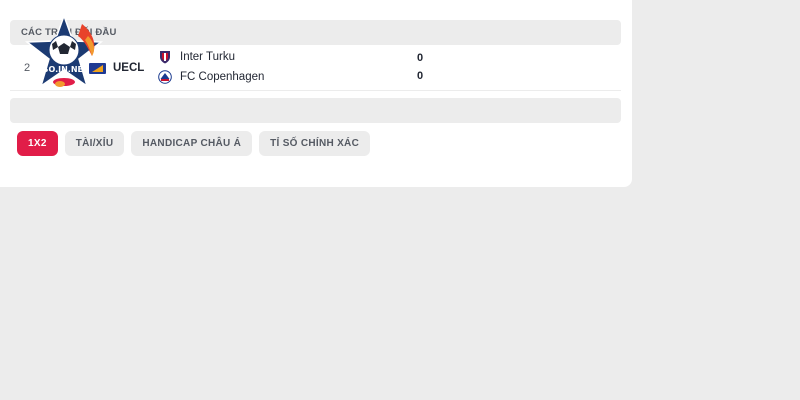  I want to click on star-ball-logo-icon, so click(64, 50).